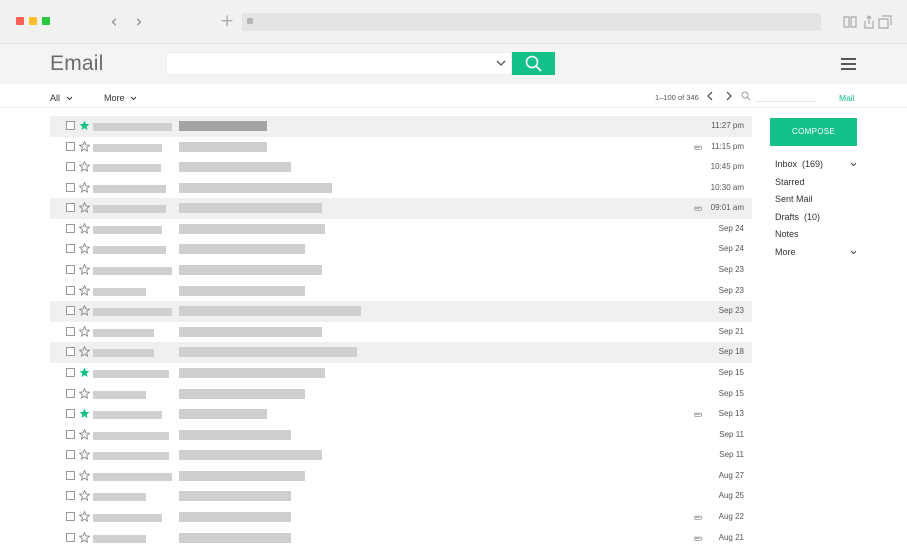 The height and width of the screenshot is (553, 907). What do you see at coordinates (46, 21) in the screenshot?
I see `window-maximize-dot` at bounding box center [46, 21].